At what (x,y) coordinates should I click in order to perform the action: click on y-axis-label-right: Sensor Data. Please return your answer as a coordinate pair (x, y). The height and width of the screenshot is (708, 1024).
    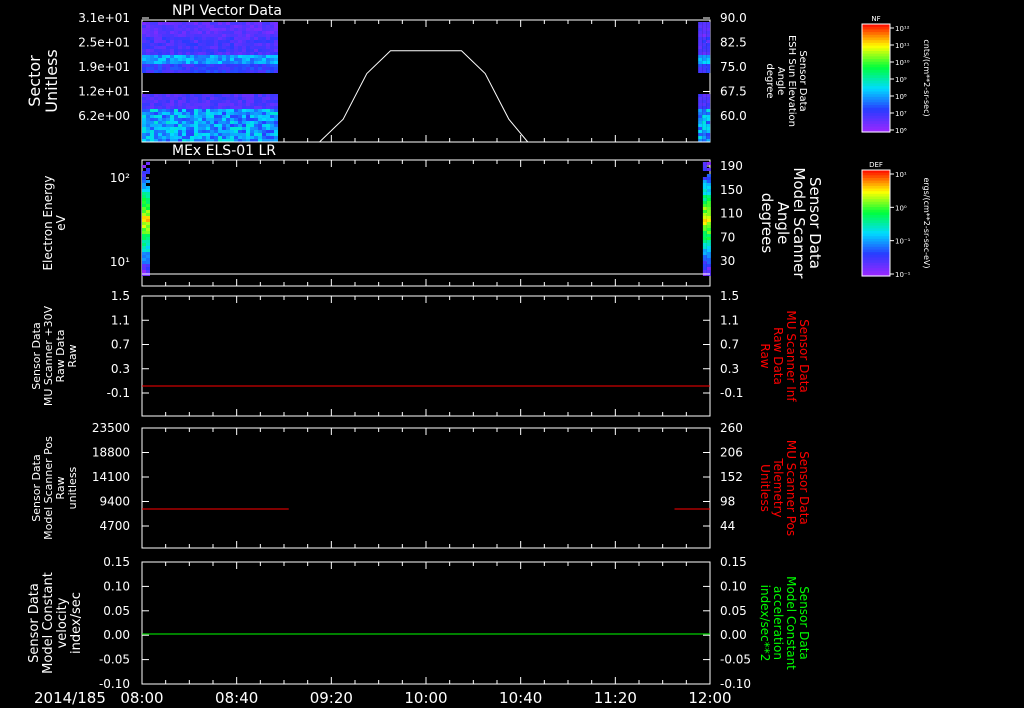
    Looking at the image, I should click on (802, 80).